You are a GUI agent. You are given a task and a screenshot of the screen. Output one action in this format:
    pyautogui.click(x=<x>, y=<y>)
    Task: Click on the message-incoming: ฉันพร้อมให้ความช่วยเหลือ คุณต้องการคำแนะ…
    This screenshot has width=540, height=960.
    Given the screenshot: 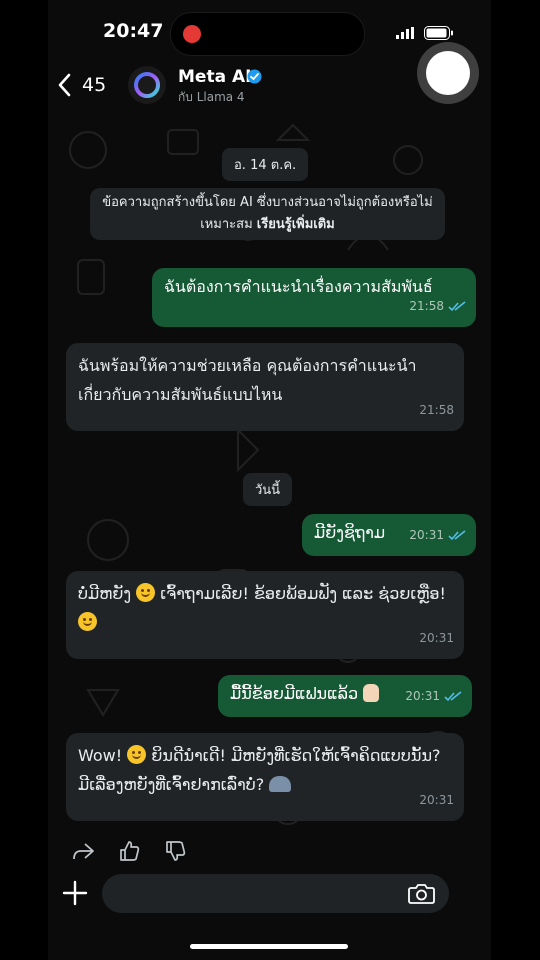 What is the action you would take?
    pyautogui.click(x=265, y=387)
    